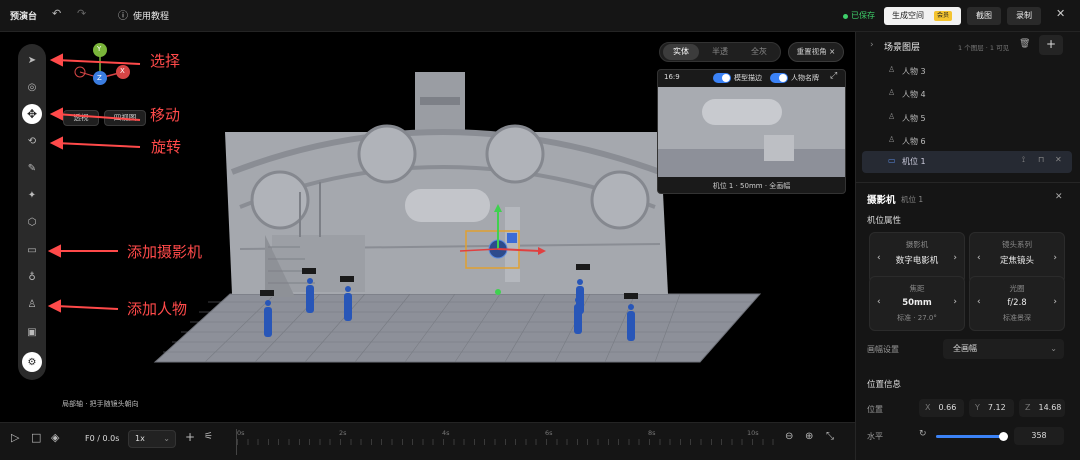  Describe the element at coordinates (884, 385) in the screenshot. I see `position-section-title: 位置信息` at that location.